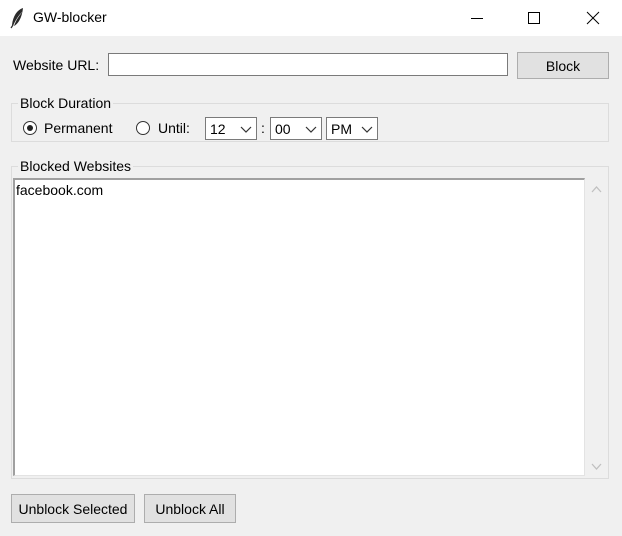 The height and width of the screenshot is (536, 622). What do you see at coordinates (341, 129) in the screenshot?
I see `ampm-value: PM` at bounding box center [341, 129].